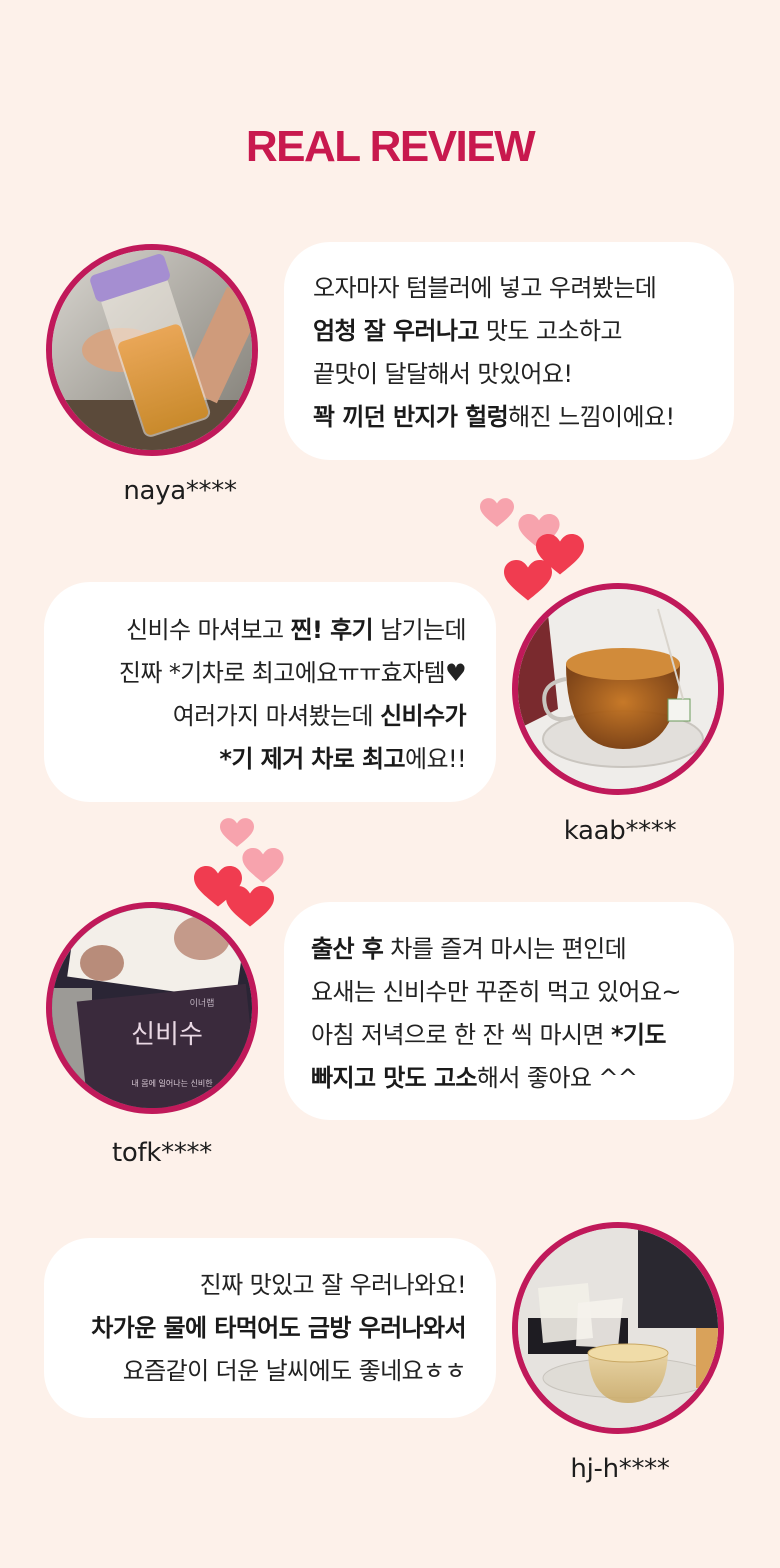 This screenshot has height=1568, width=780. I want to click on review-text-line: 아침 저녁으로 한 잔 씩 마시면 *기도, so click(522, 1035).